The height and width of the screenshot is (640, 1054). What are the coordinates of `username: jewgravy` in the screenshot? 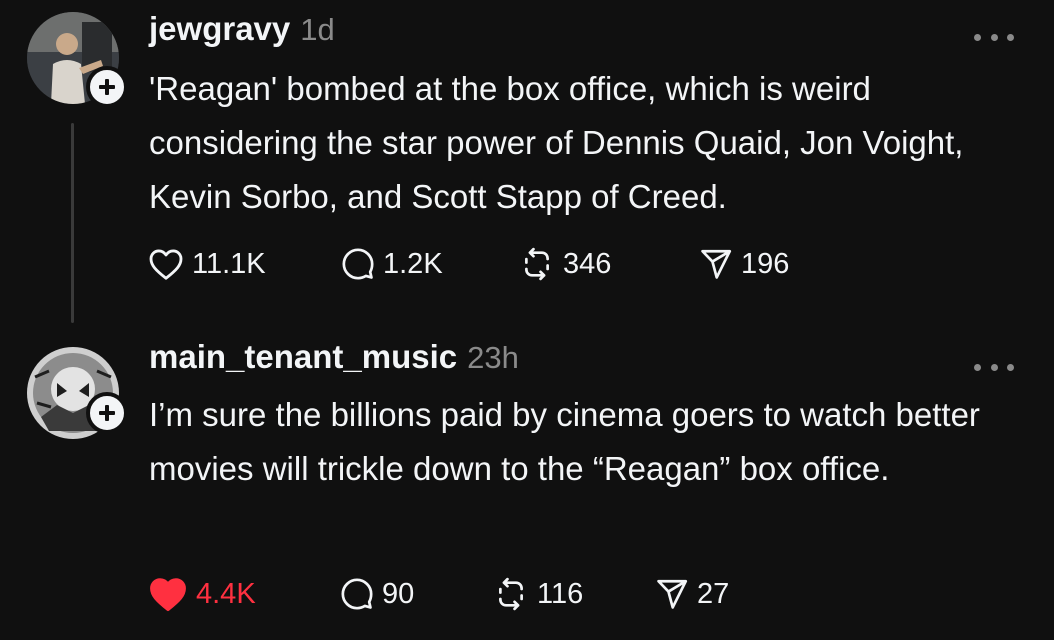 It's located at (219, 29).